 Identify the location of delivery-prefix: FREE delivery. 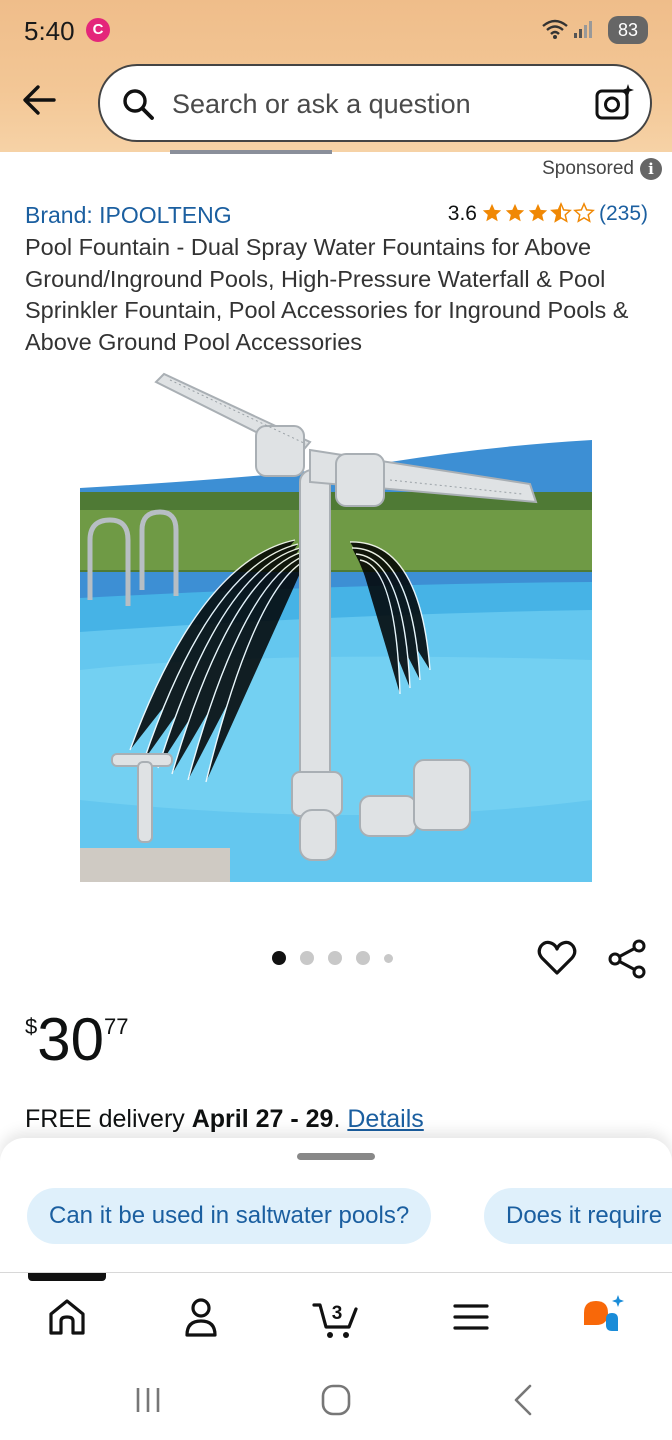
(108, 1119).